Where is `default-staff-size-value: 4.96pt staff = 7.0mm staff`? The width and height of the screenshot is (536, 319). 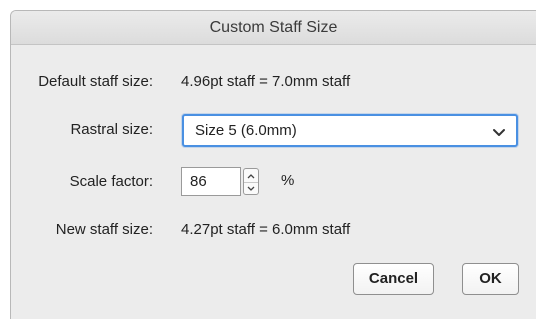
default-staff-size-value: 4.96pt staff = 7.0mm staff is located at coordinates (266, 81).